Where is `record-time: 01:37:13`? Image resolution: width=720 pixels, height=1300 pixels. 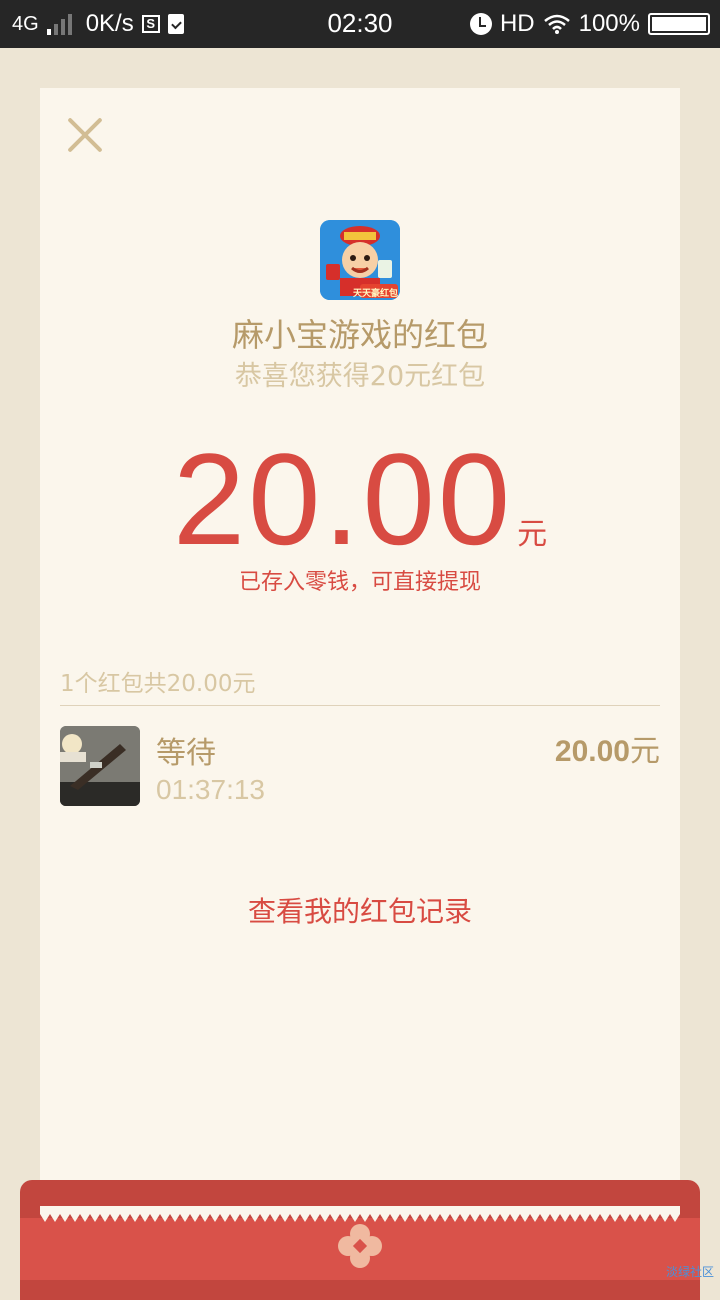 record-time: 01:37:13 is located at coordinates (210, 789).